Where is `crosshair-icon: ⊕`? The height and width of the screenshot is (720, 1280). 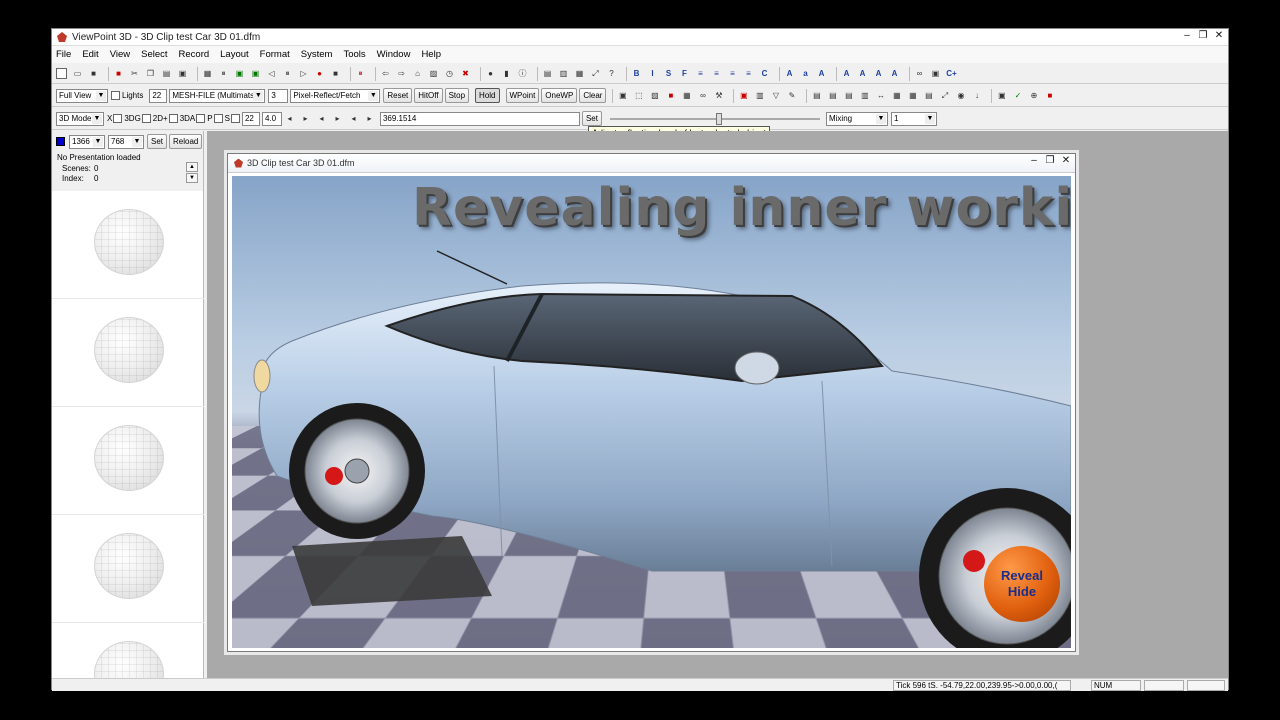
crosshair-icon: ⊕ is located at coordinates (1033, 95).